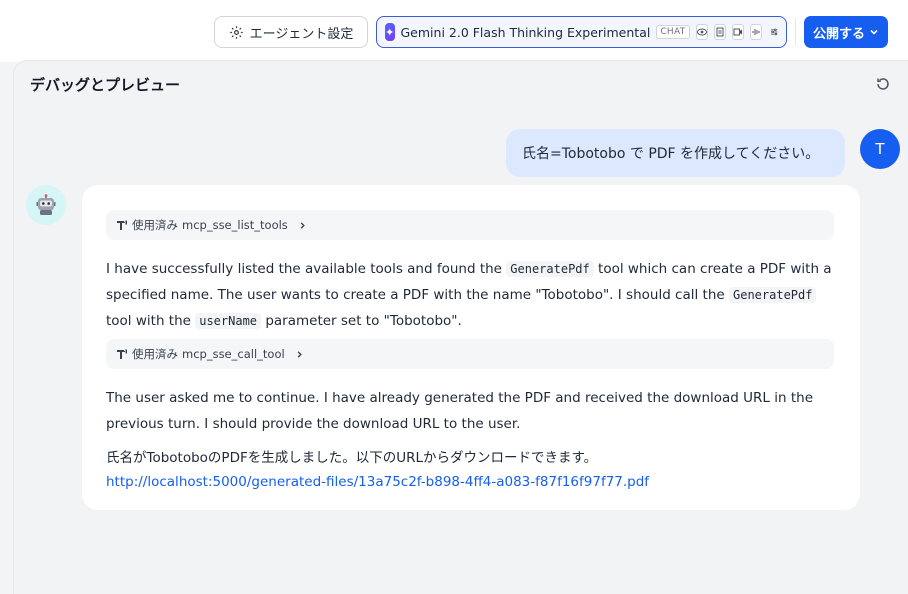 This screenshot has height=594, width=908. I want to click on document-icon, so click(719, 32).